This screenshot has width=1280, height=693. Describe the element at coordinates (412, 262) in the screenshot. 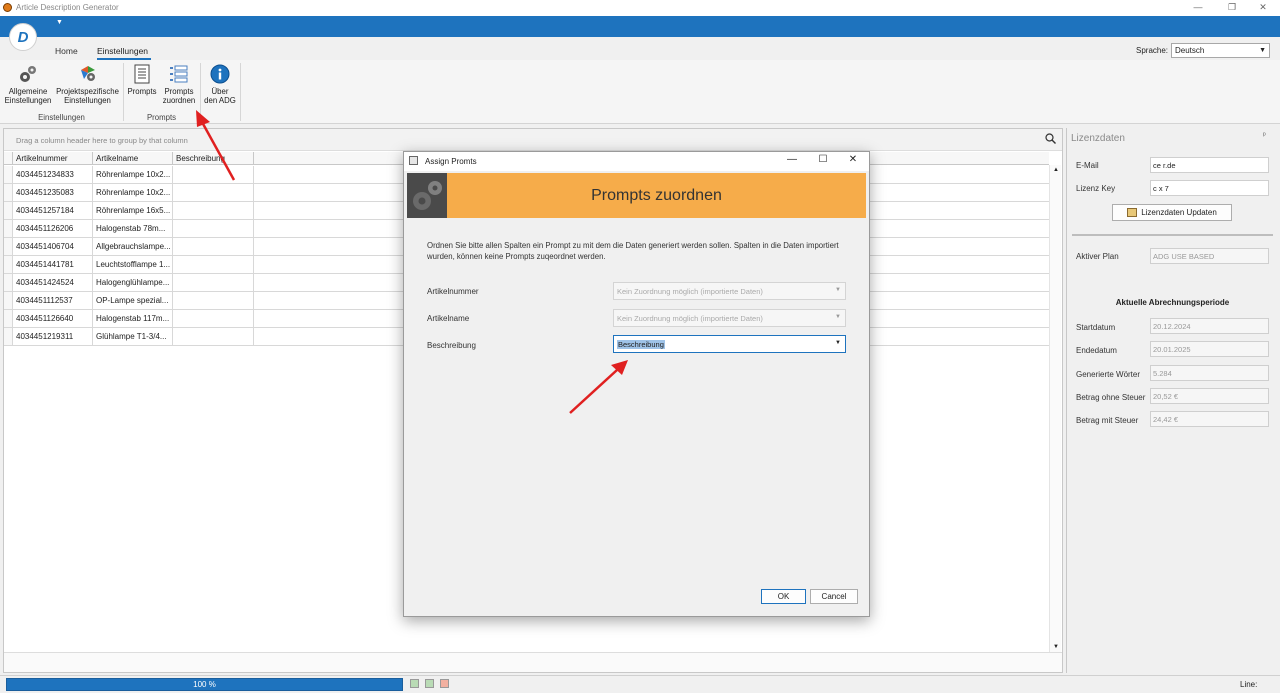

I see `annotation-arrows` at that location.